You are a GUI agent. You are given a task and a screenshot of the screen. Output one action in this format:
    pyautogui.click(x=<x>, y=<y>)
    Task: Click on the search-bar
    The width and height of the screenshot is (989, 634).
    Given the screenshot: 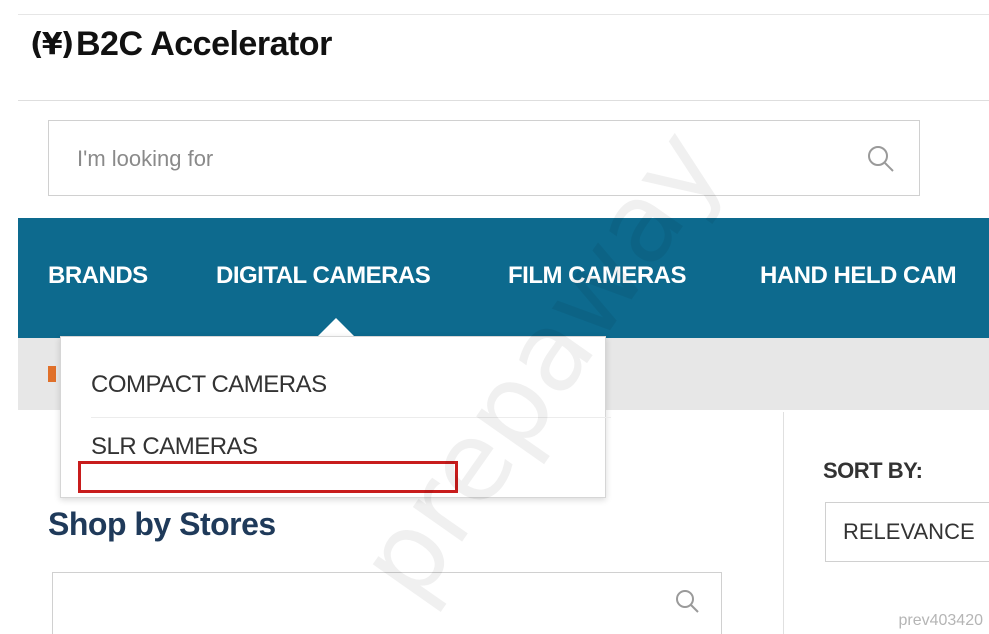 What is the action you would take?
    pyautogui.click(x=484, y=158)
    